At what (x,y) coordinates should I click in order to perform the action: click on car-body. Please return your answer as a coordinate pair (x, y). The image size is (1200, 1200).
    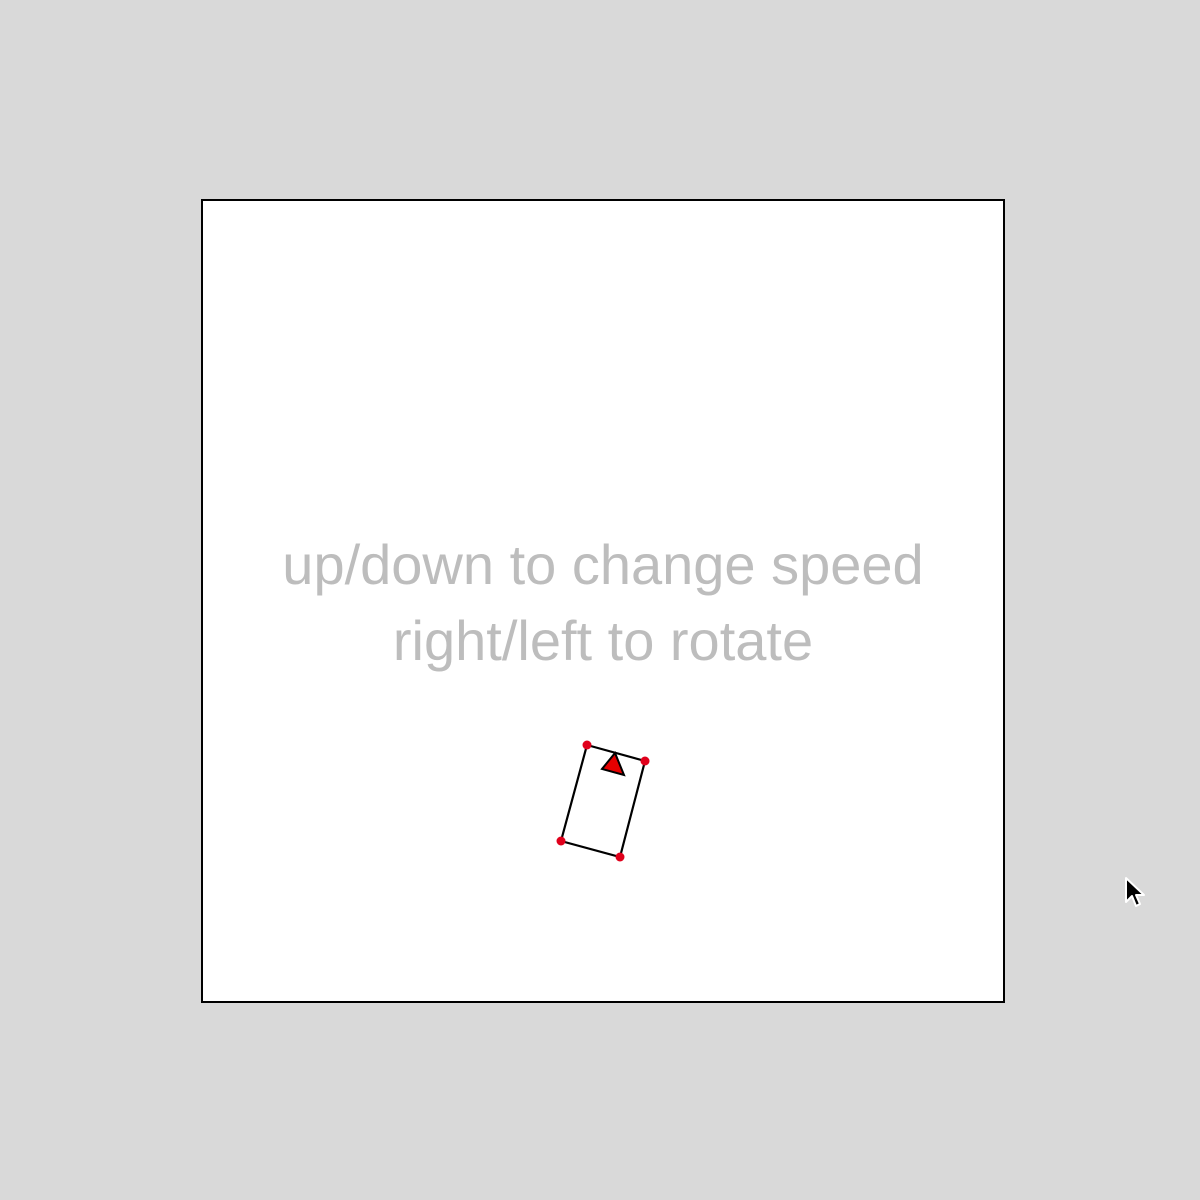
    Looking at the image, I should click on (603, 801).